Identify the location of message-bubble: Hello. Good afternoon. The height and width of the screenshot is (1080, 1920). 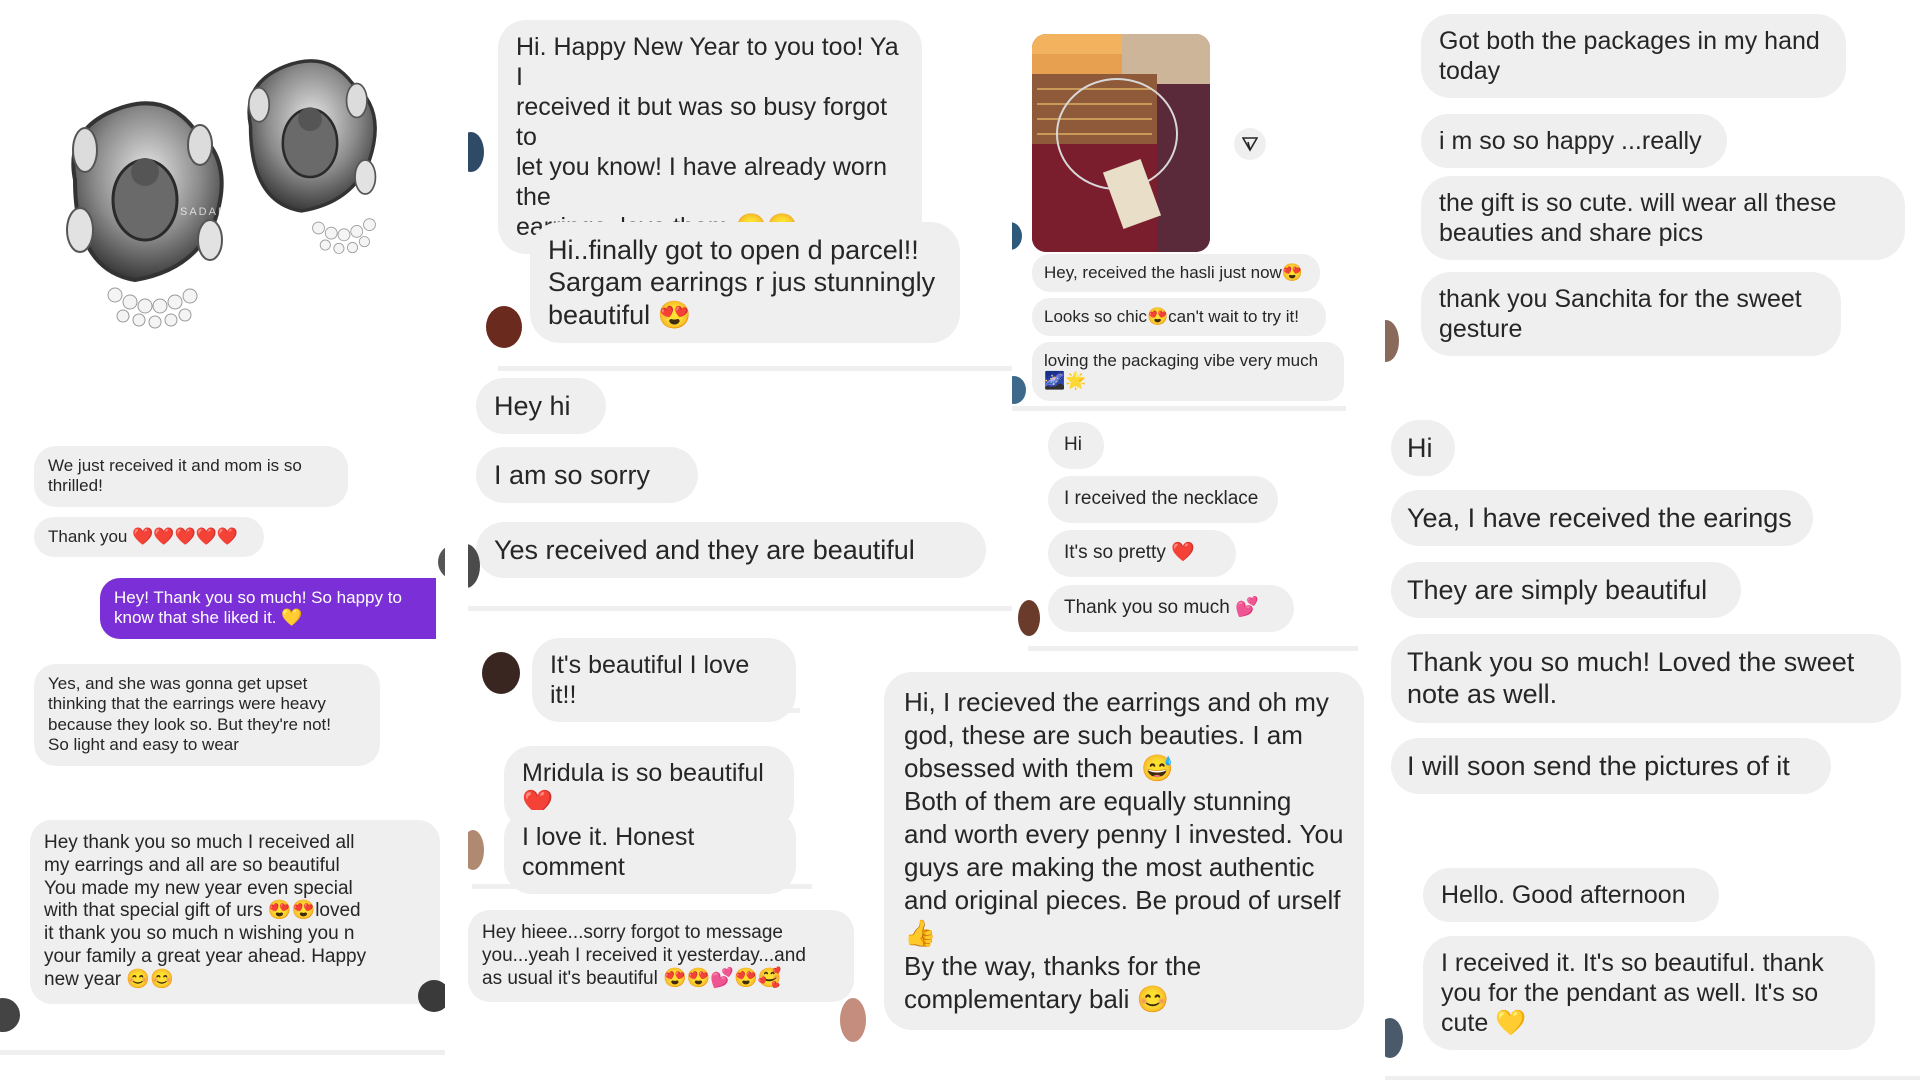
(1571, 895).